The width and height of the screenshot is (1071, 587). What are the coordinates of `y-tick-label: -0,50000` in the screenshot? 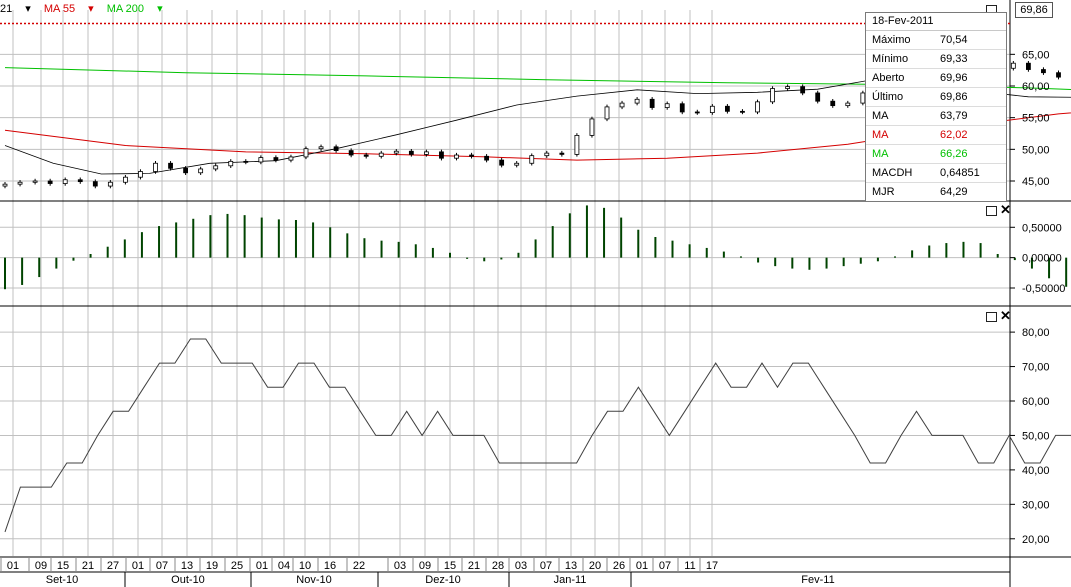 It's located at (1043, 289).